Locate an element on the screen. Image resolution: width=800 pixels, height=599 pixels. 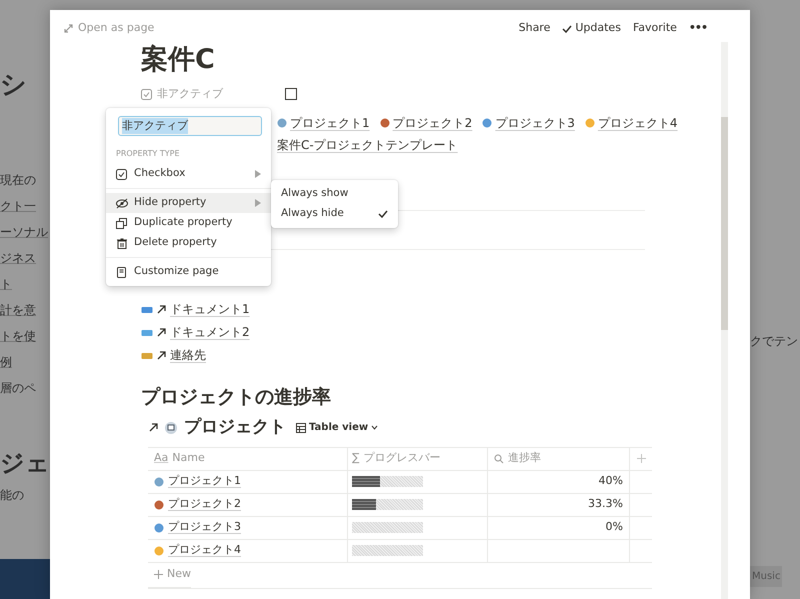
relation-link: プロジェクト2 is located at coordinates (432, 123).